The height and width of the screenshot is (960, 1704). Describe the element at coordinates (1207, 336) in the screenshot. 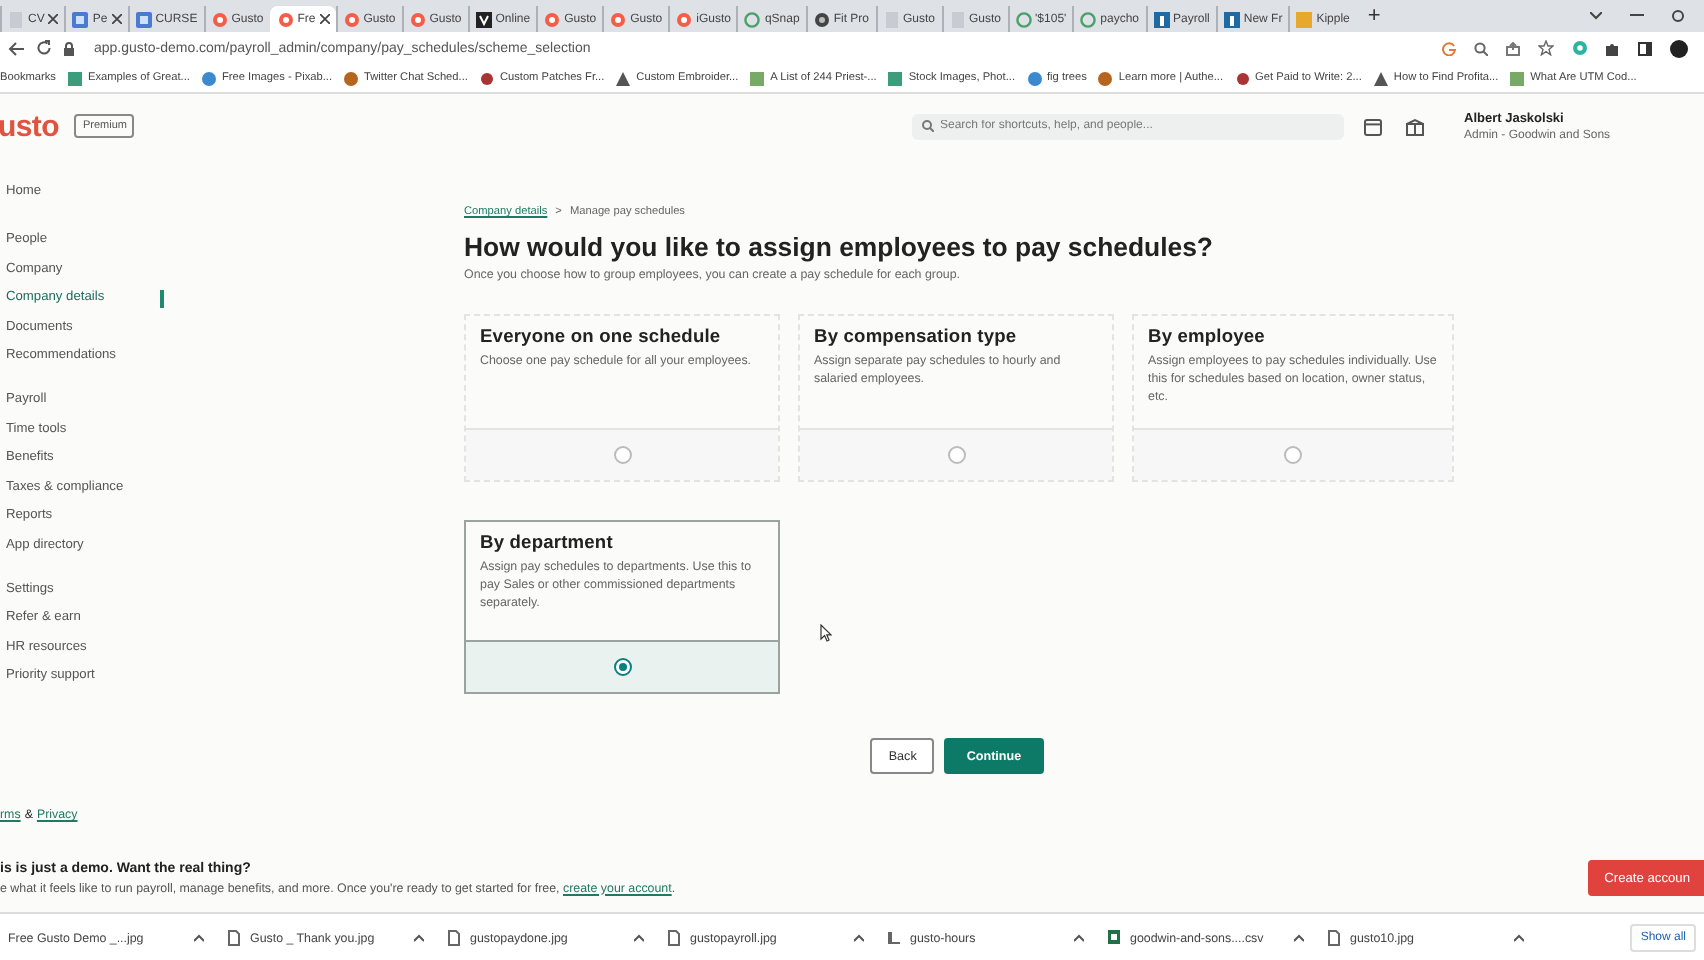

I see `option-title: By employee` at that location.